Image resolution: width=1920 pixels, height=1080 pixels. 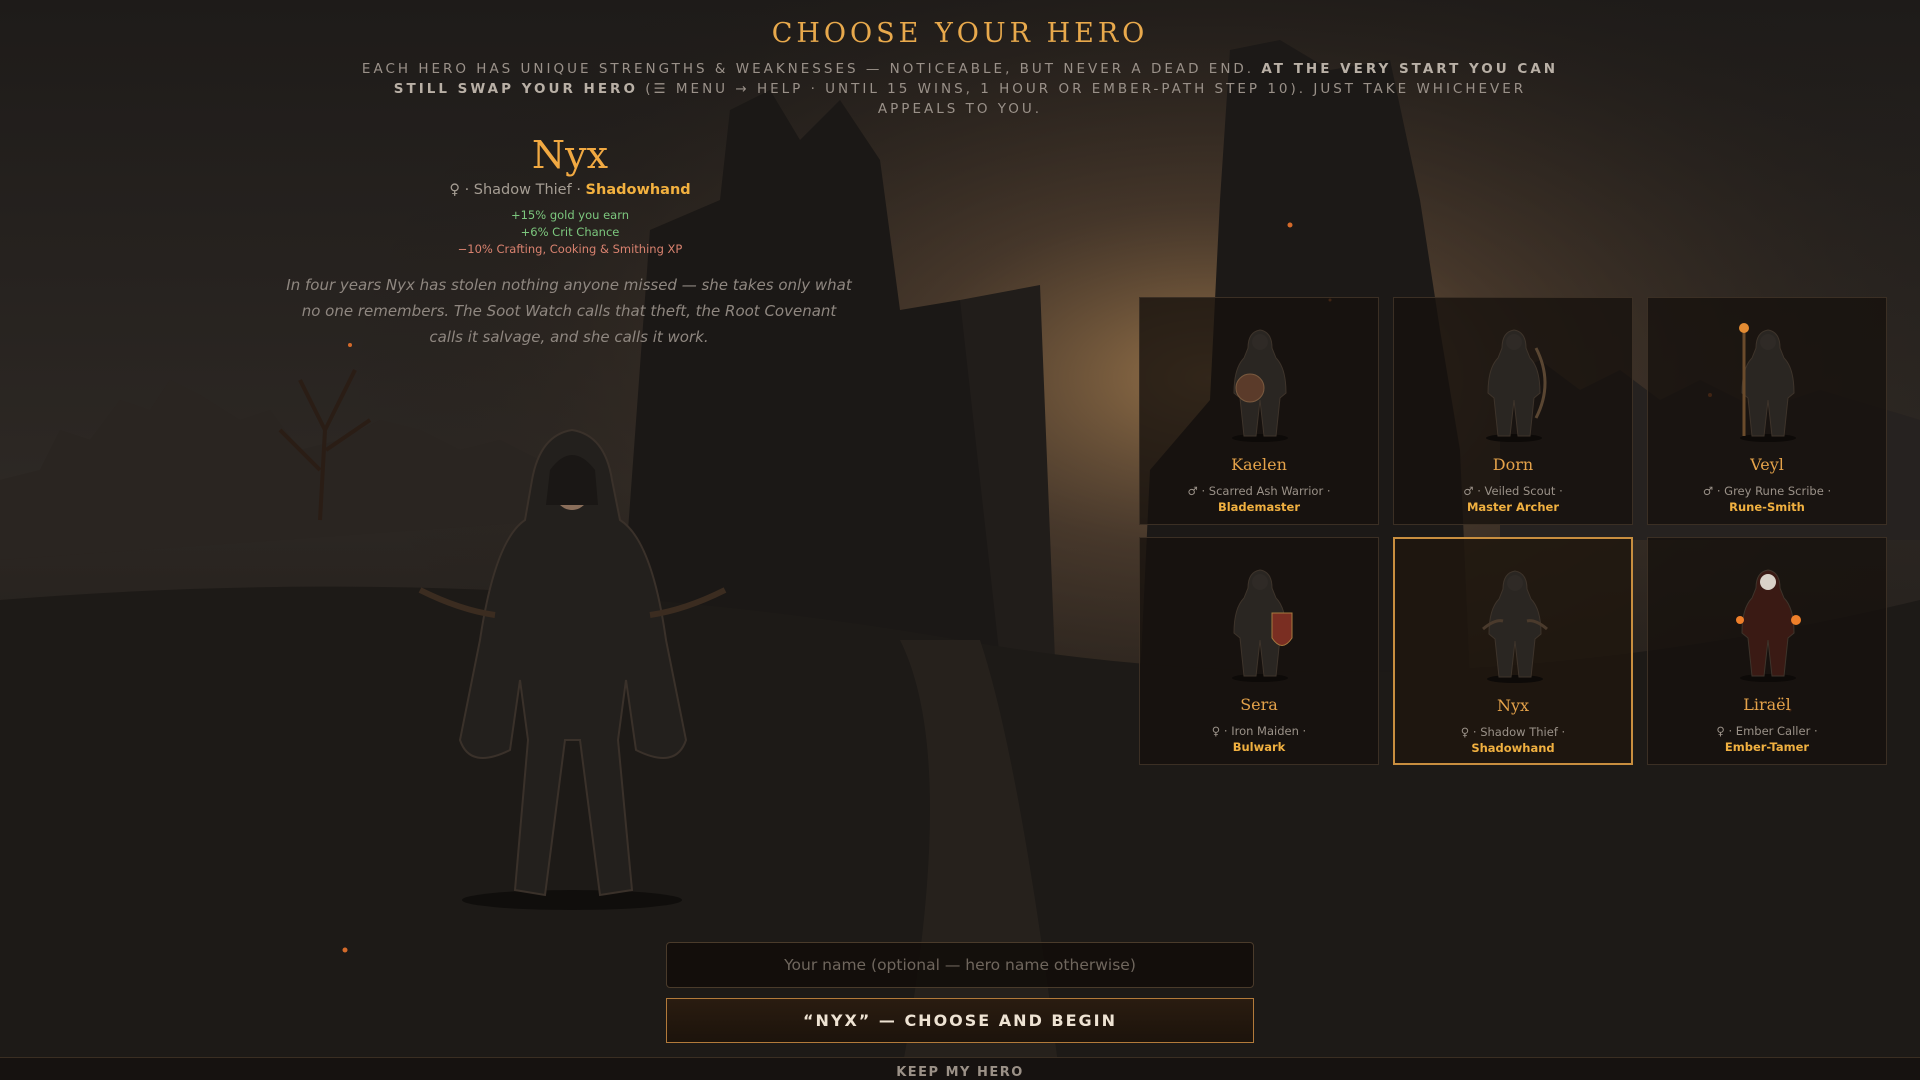 What do you see at coordinates (638, 190) in the screenshot?
I see `selected-hero-spec: Shadowhand` at bounding box center [638, 190].